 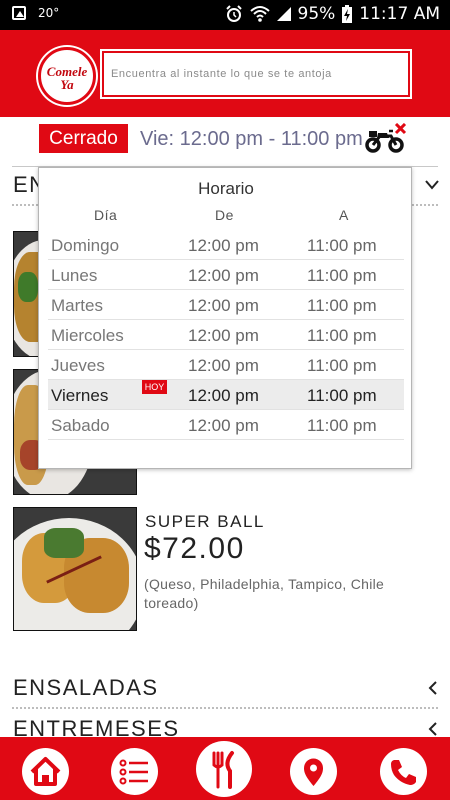 I want to click on day-name: Miercoles, so click(x=87, y=335).